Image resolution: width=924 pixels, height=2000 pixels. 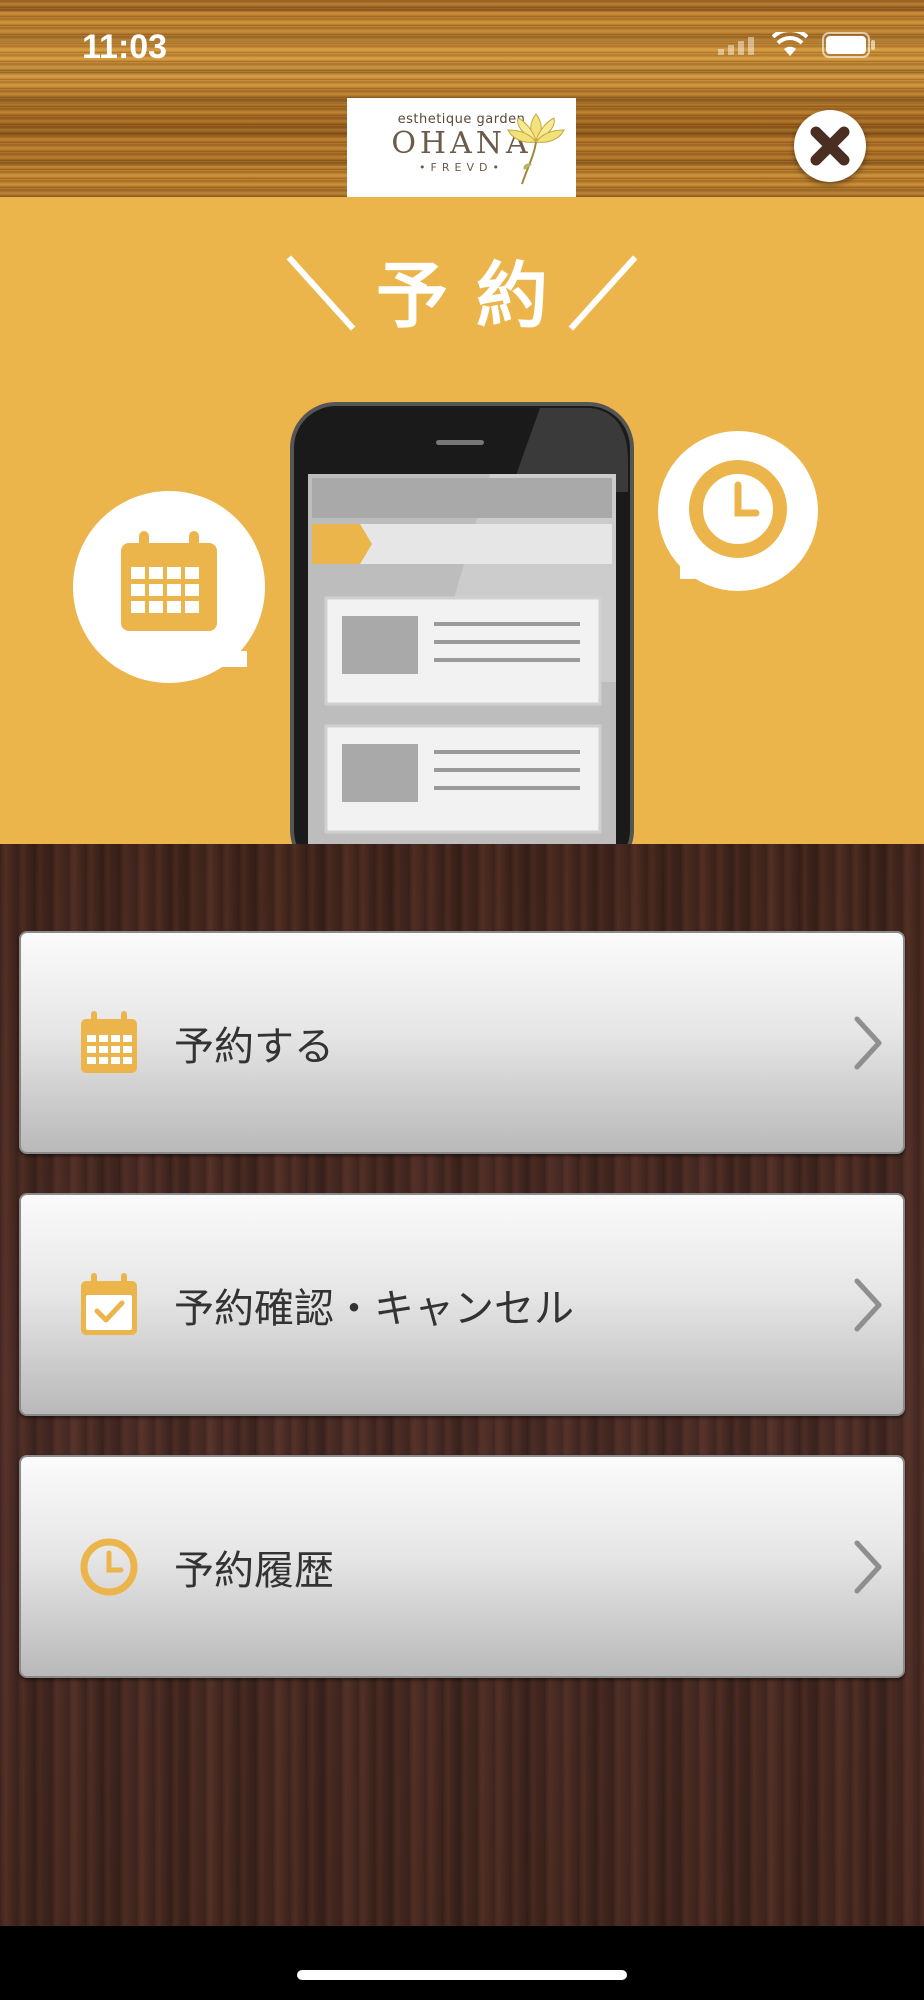 I want to click on bottom-bar, so click(x=462, y=1963).